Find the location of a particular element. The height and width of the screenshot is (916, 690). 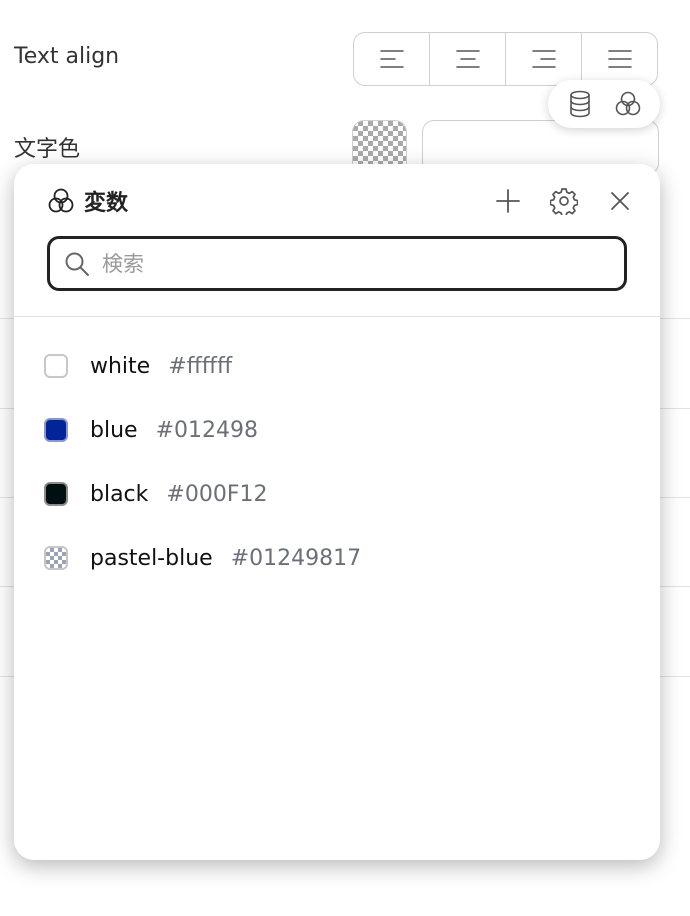

mini-toolbar is located at coordinates (604, 104).